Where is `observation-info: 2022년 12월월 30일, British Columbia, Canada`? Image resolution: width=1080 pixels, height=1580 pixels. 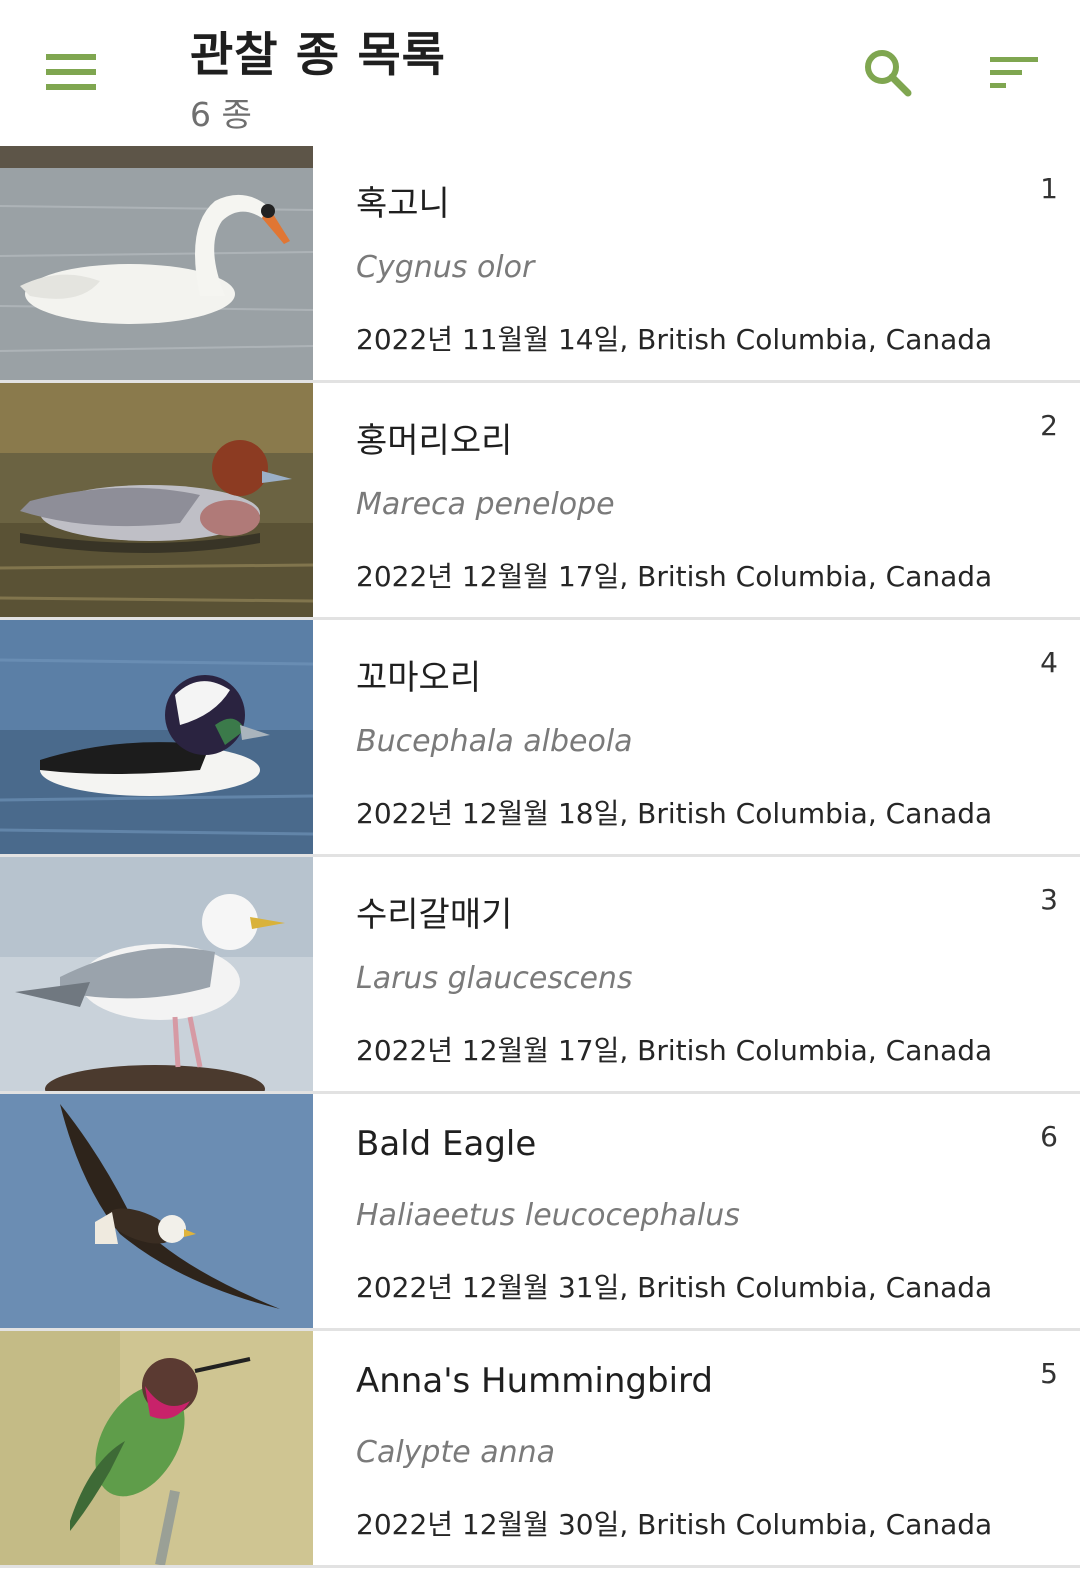
observation-info: 2022년 12월월 30일, British Columbia, Canada is located at coordinates (674, 1524).